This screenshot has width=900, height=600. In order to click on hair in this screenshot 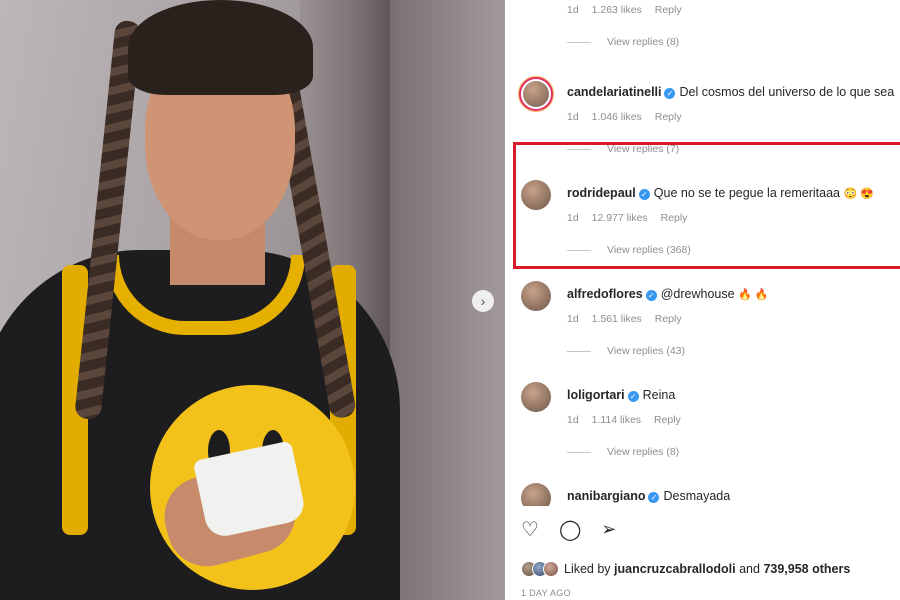, I will do `click(220, 47)`.